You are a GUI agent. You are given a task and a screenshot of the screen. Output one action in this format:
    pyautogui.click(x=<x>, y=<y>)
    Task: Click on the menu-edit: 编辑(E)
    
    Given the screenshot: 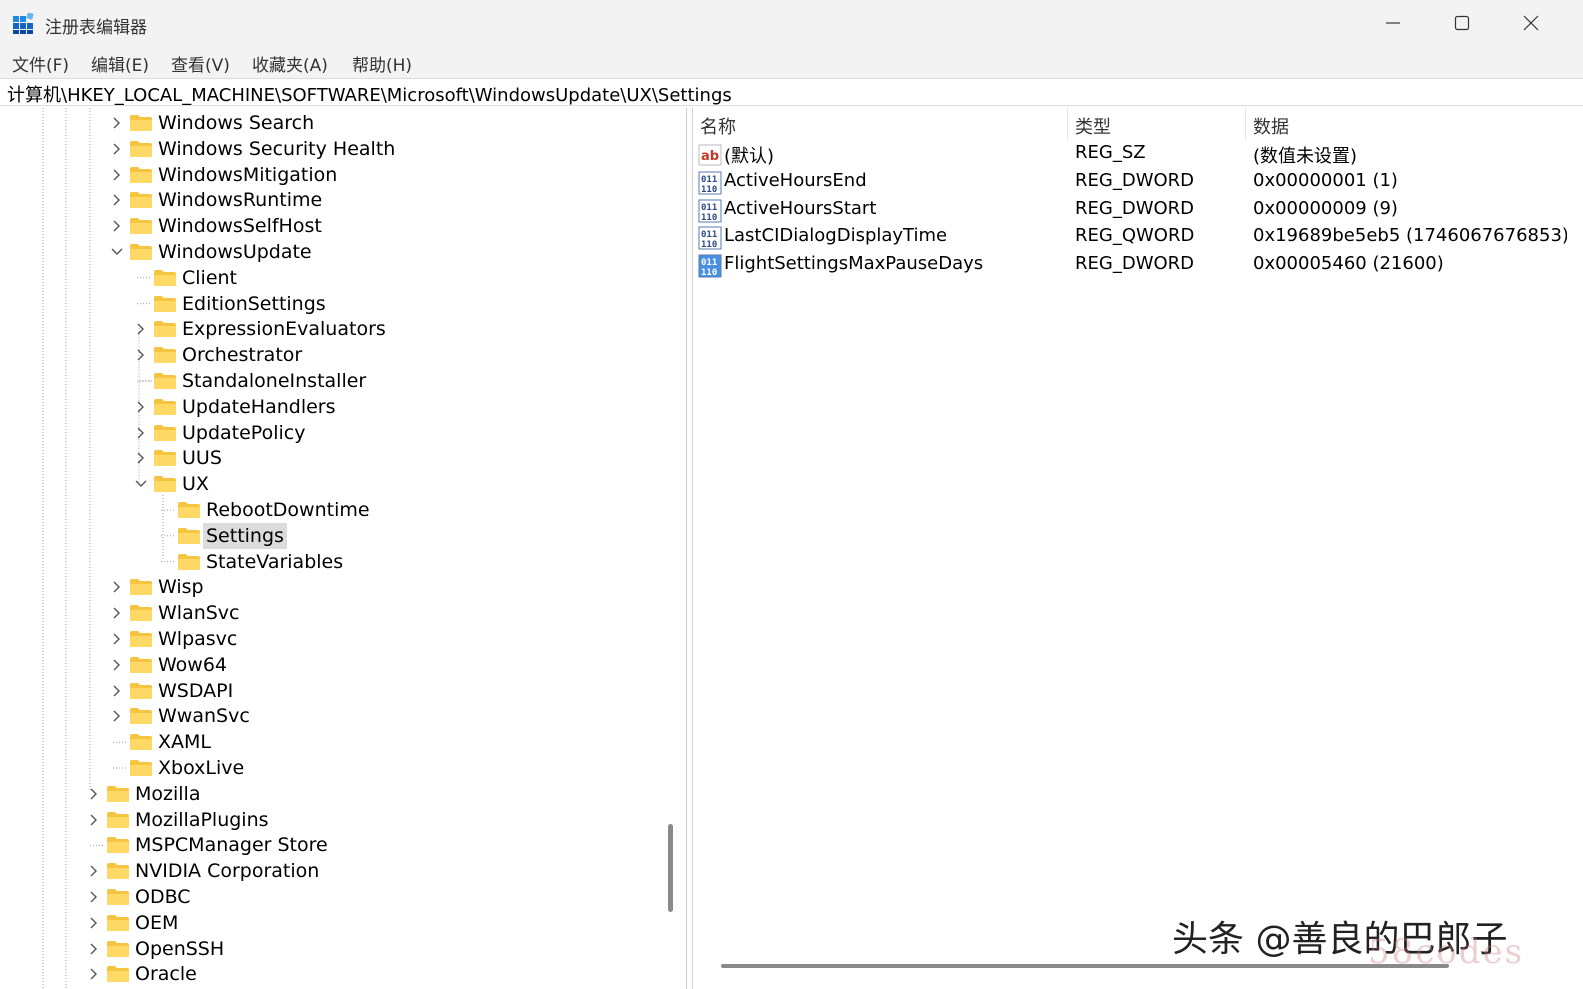 What is the action you would take?
    pyautogui.click(x=120, y=63)
    